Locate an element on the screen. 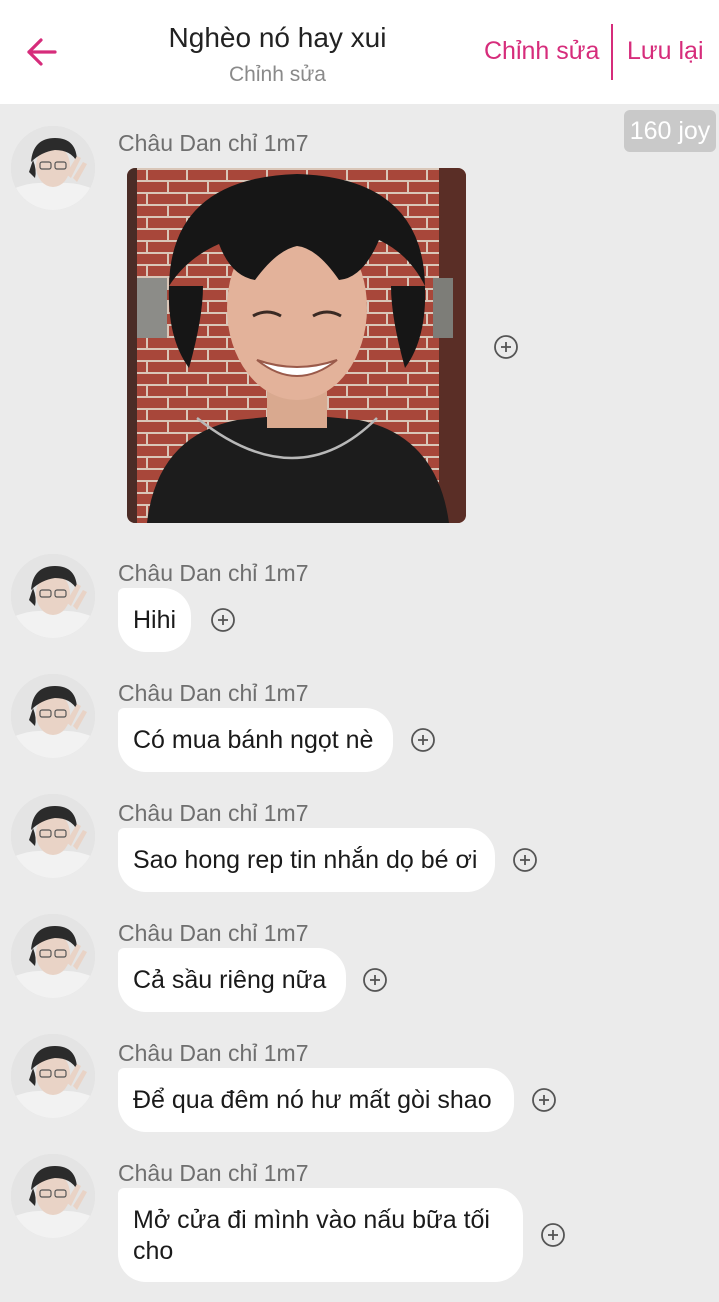  message-bubble: Cả sầu riêng nữa is located at coordinates (232, 980).